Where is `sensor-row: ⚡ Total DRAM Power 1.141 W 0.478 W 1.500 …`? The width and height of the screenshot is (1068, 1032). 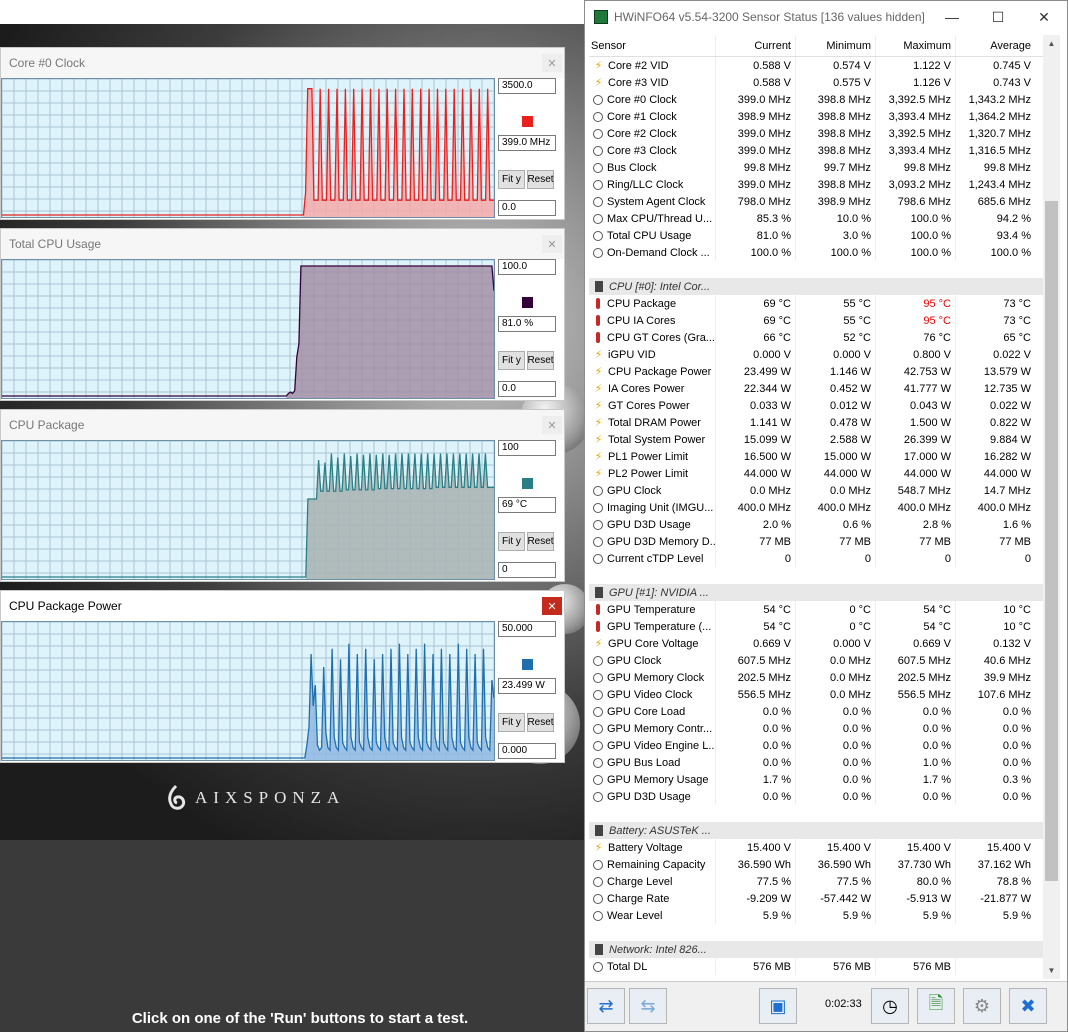 sensor-row: ⚡ Total DRAM Power 1.141 W 0.478 W 1.500 … is located at coordinates (816, 422).